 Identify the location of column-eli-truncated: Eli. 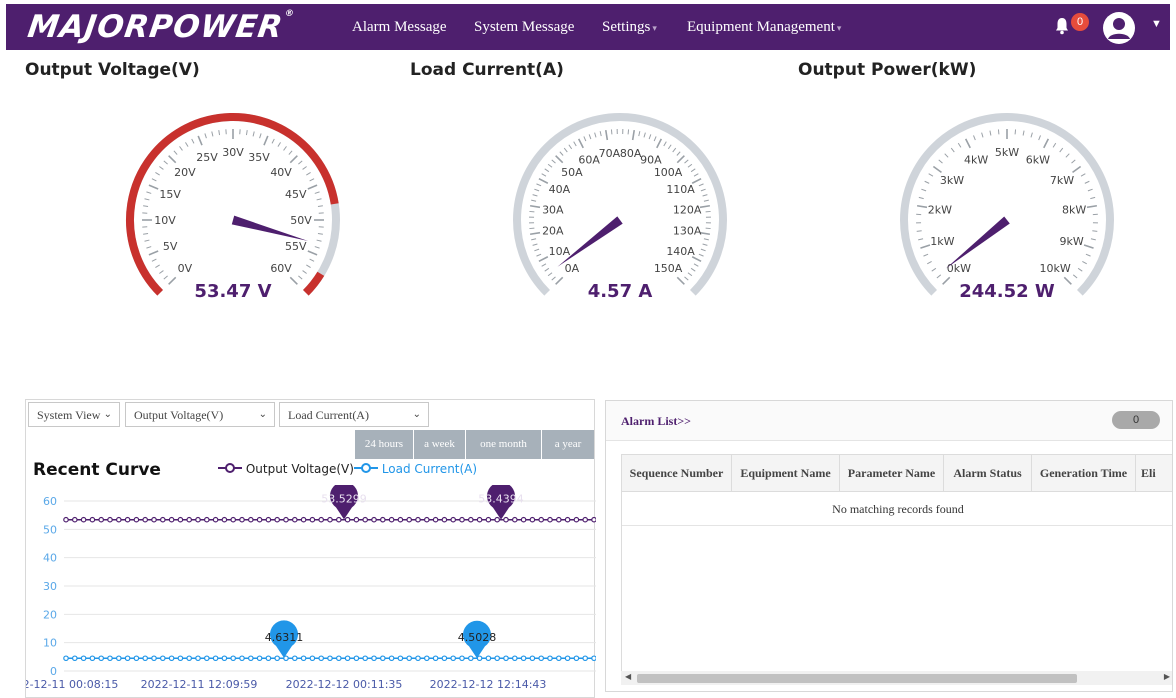
(1154, 473).